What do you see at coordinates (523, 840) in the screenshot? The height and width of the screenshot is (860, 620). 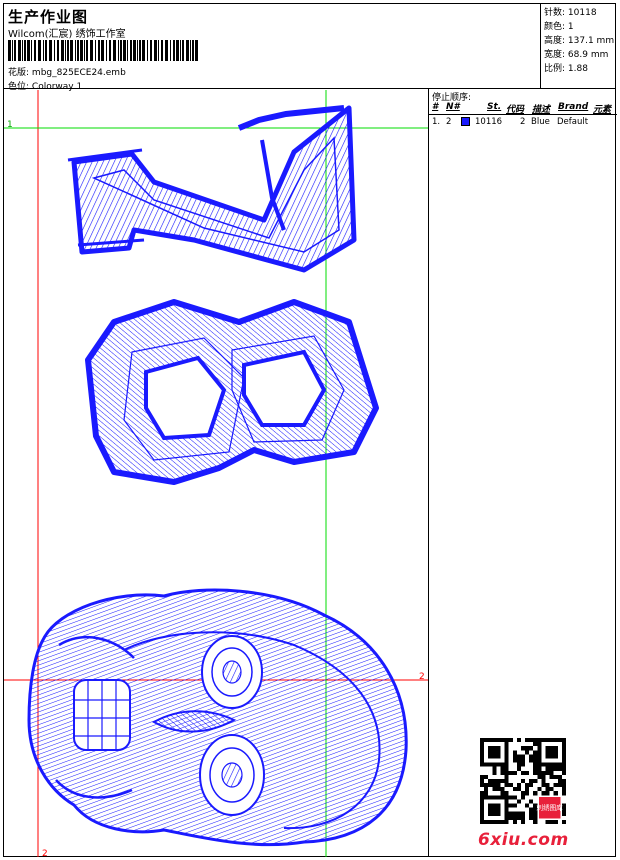 I see `watermark-logo: 6xiu.com` at bounding box center [523, 840].